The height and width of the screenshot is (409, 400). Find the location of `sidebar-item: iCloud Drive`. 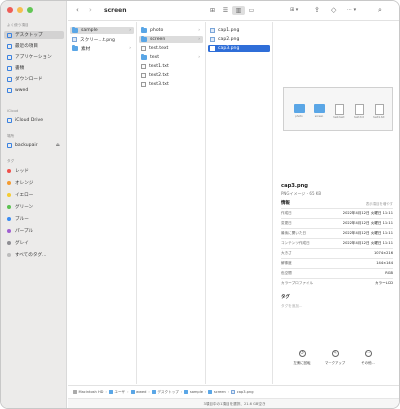

sidebar-item: iCloud Drive is located at coordinates (34, 120).